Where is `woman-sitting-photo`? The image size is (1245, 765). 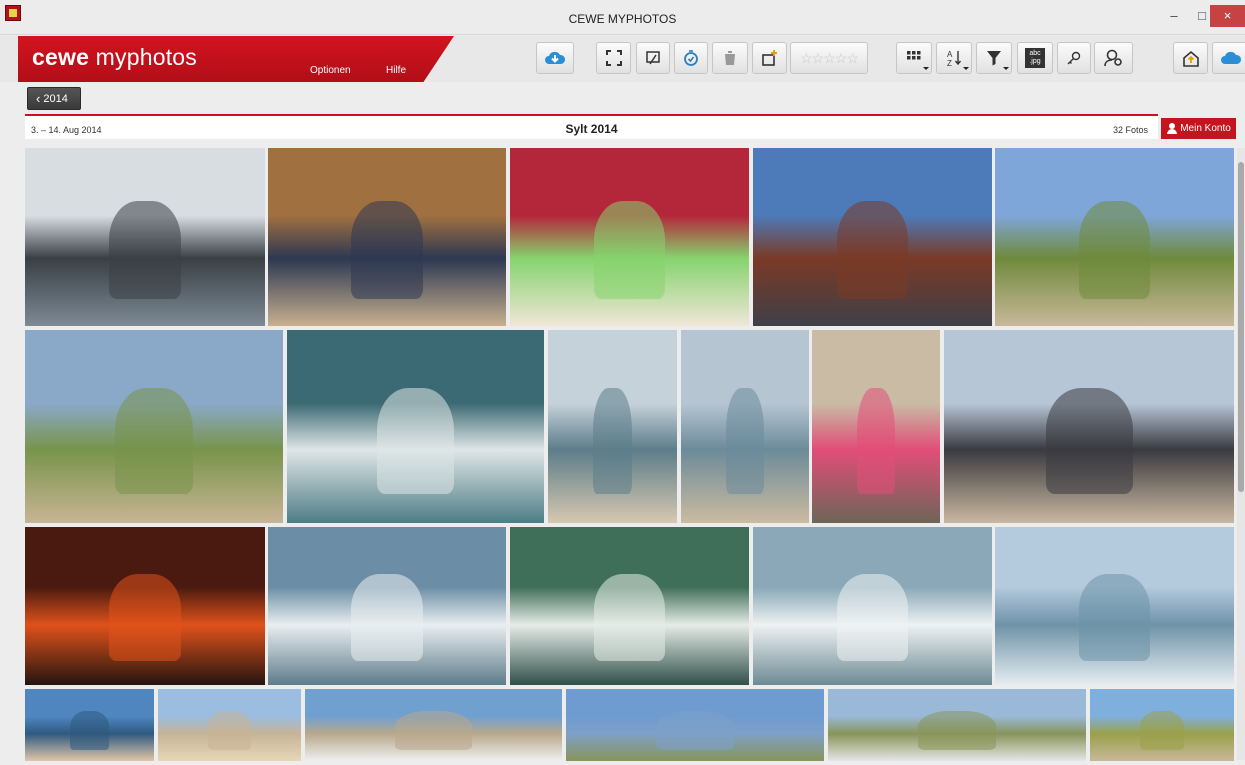 woman-sitting-photo is located at coordinates (876, 426).